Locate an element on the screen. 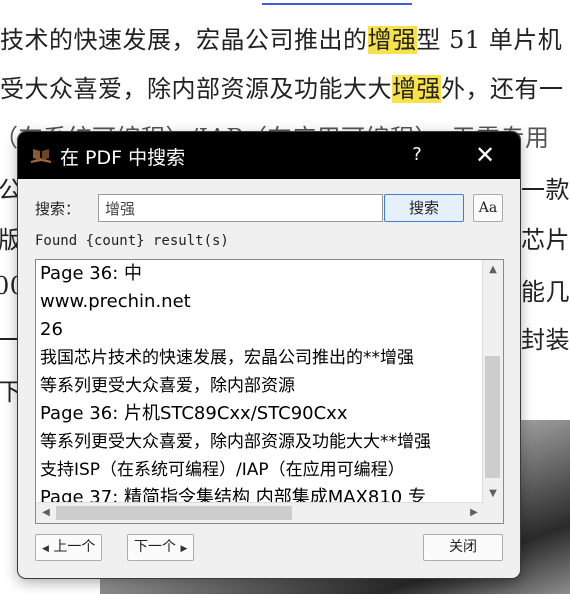  scroll-up-icon: ▲ is located at coordinates (493, 270).